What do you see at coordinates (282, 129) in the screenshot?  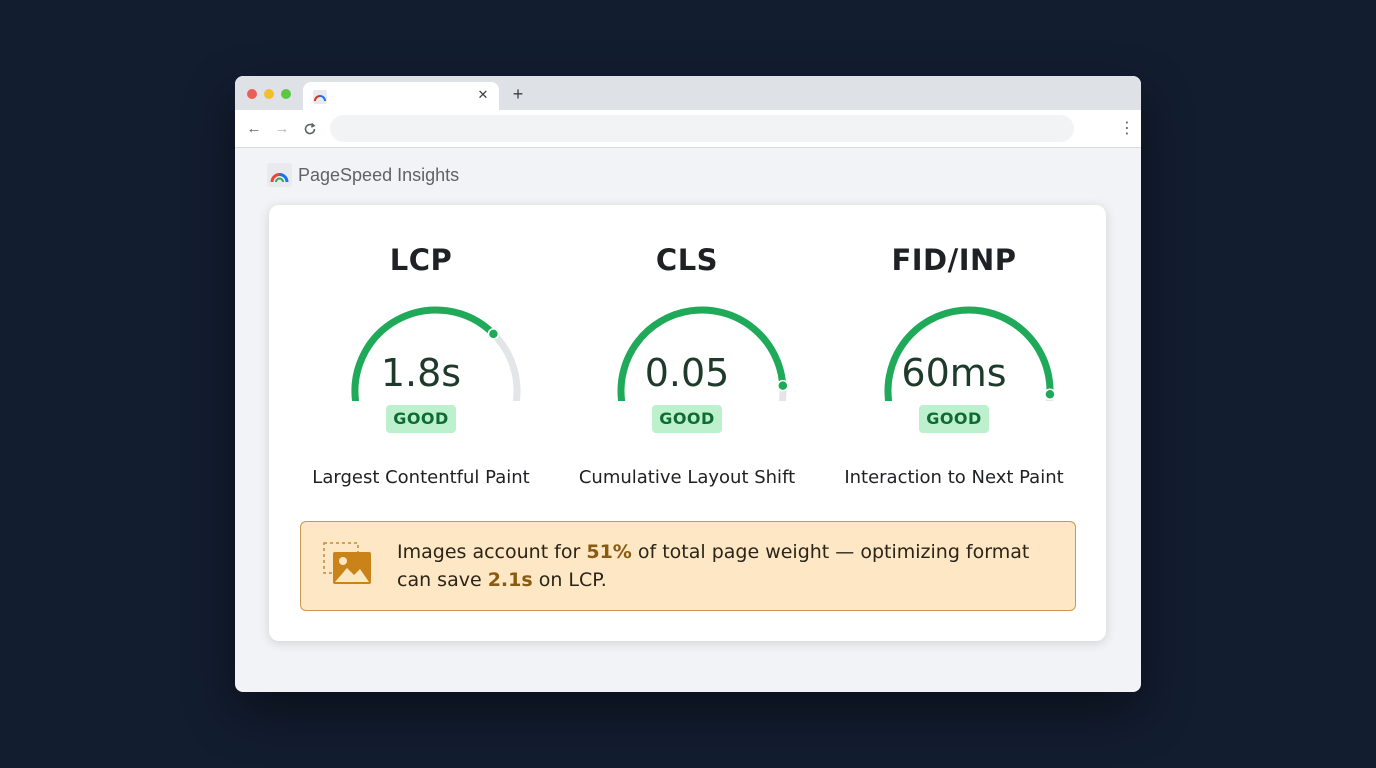 I see `forward-arrow-icon: →` at bounding box center [282, 129].